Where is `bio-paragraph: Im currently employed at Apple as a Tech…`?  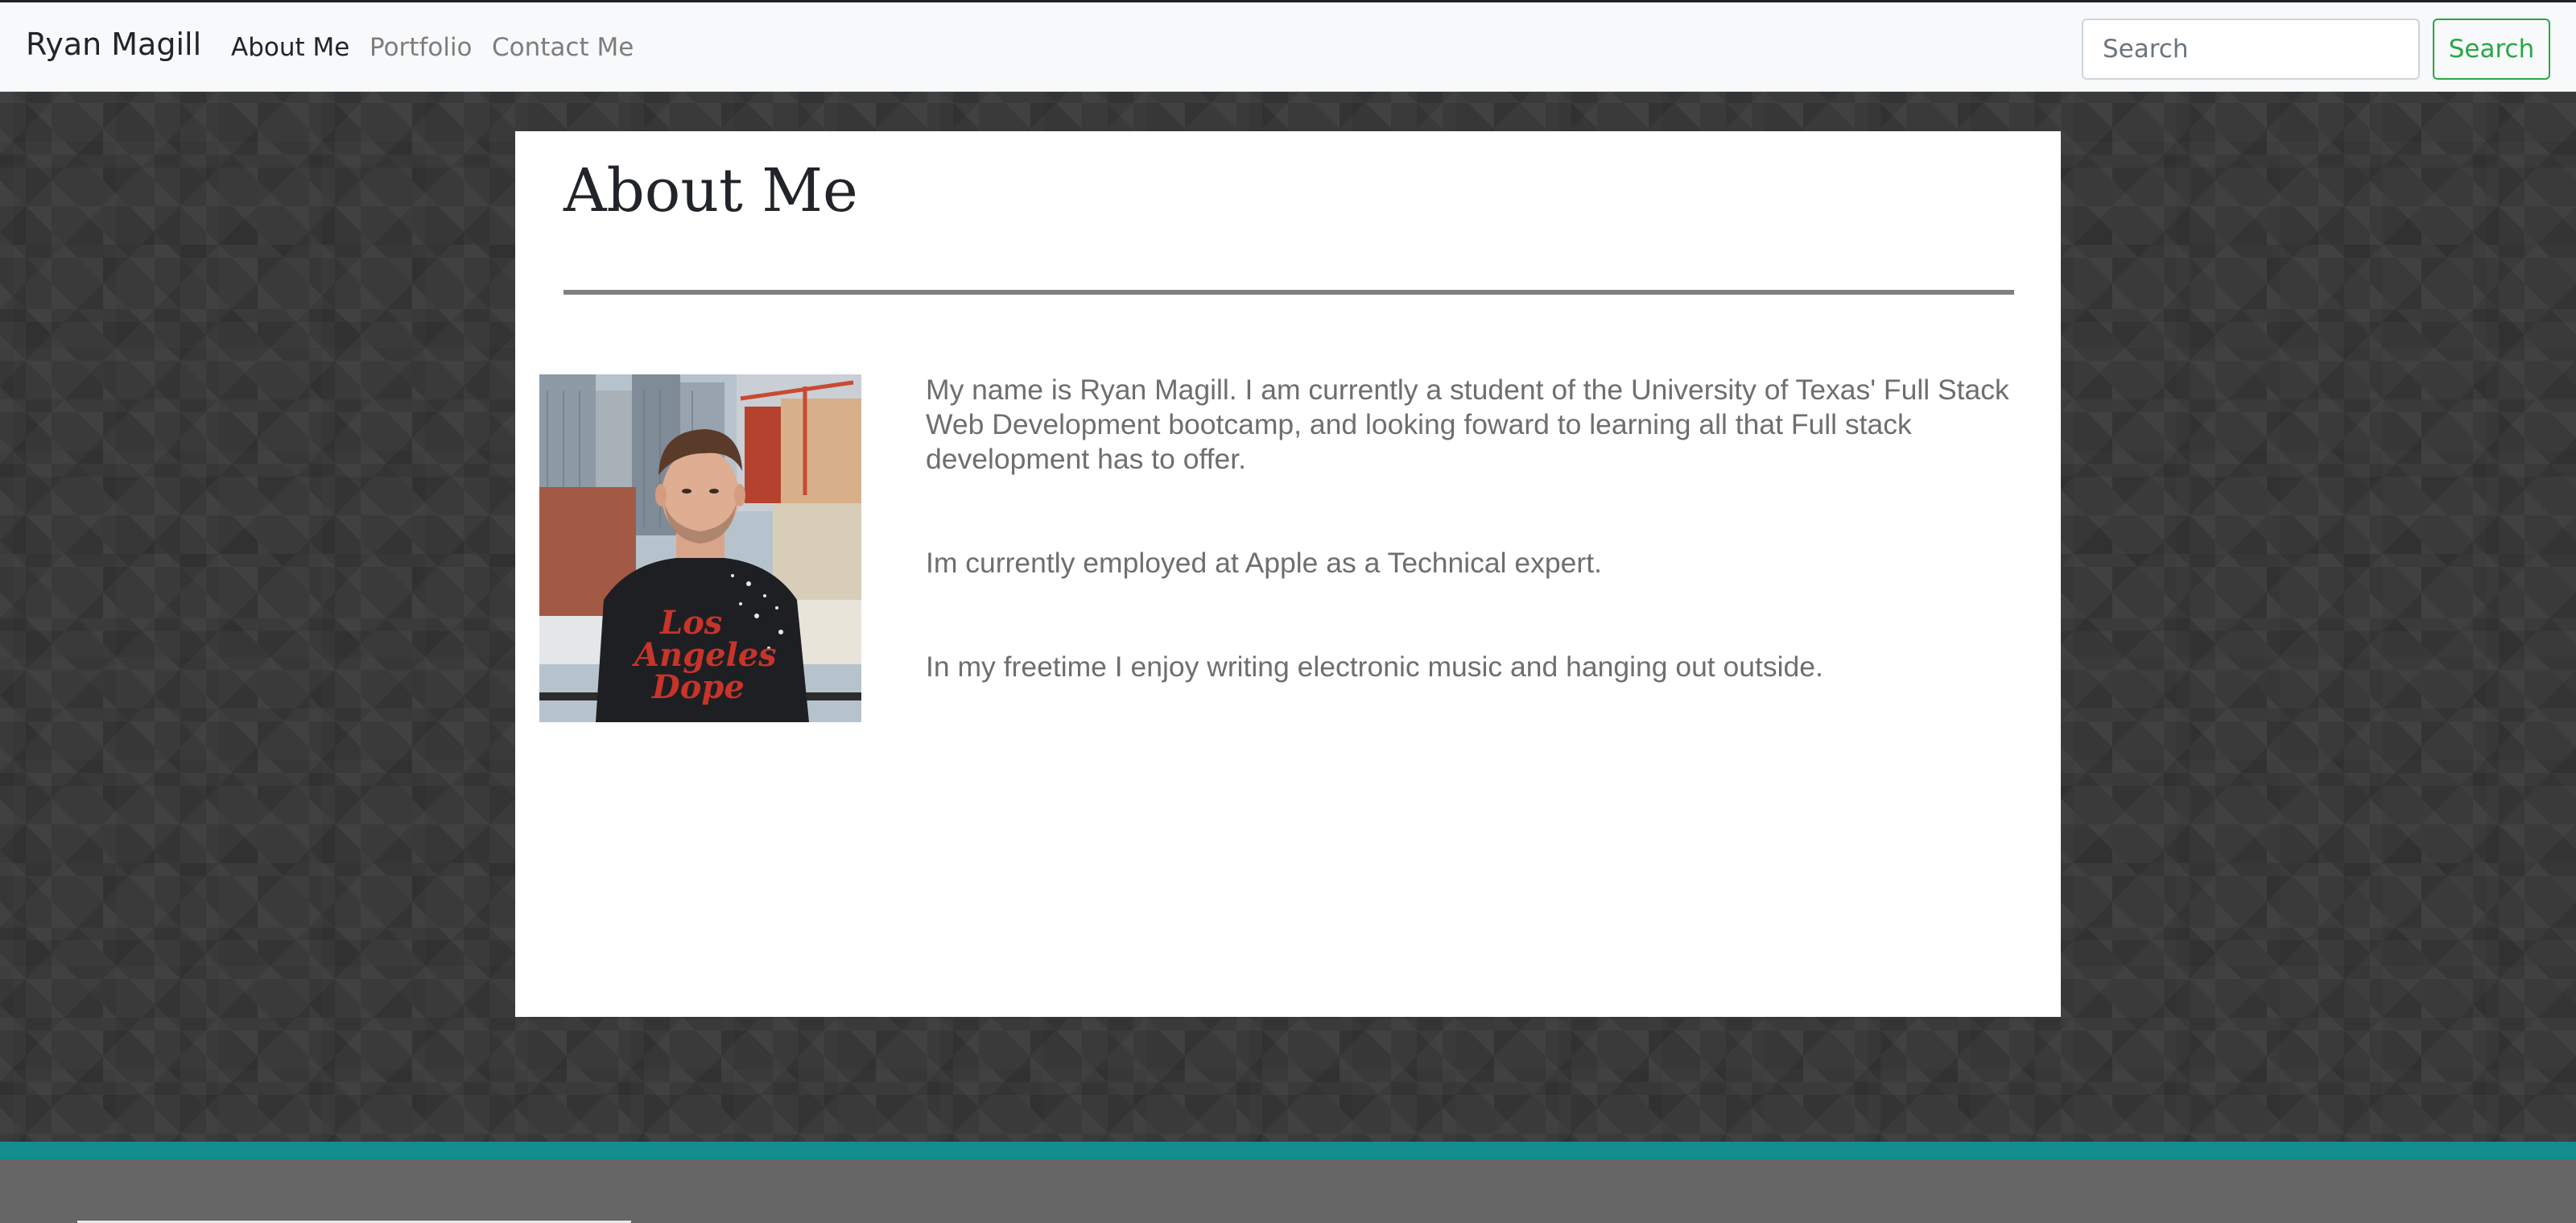
bio-paragraph: Im currently employed at Apple as a Tech… is located at coordinates (1264, 563).